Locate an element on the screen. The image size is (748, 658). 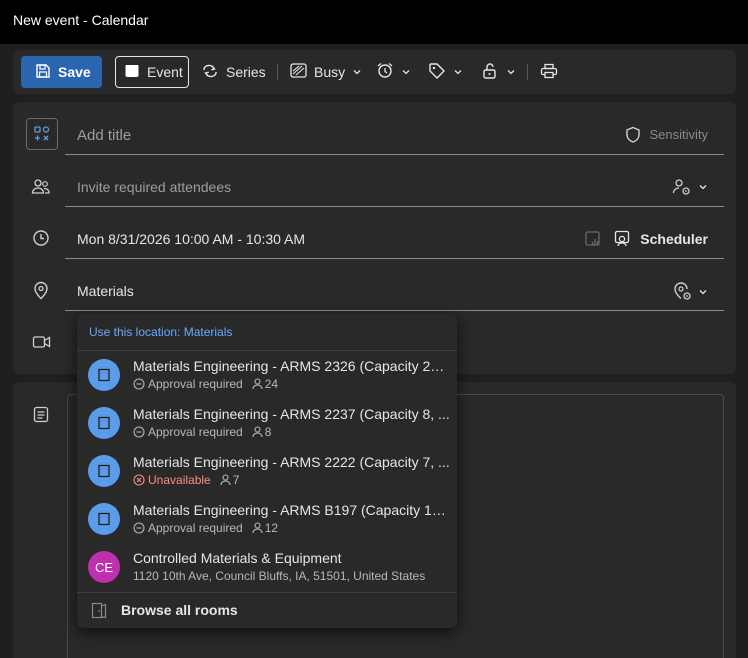
save-label: Save is located at coordinates (74, 72).